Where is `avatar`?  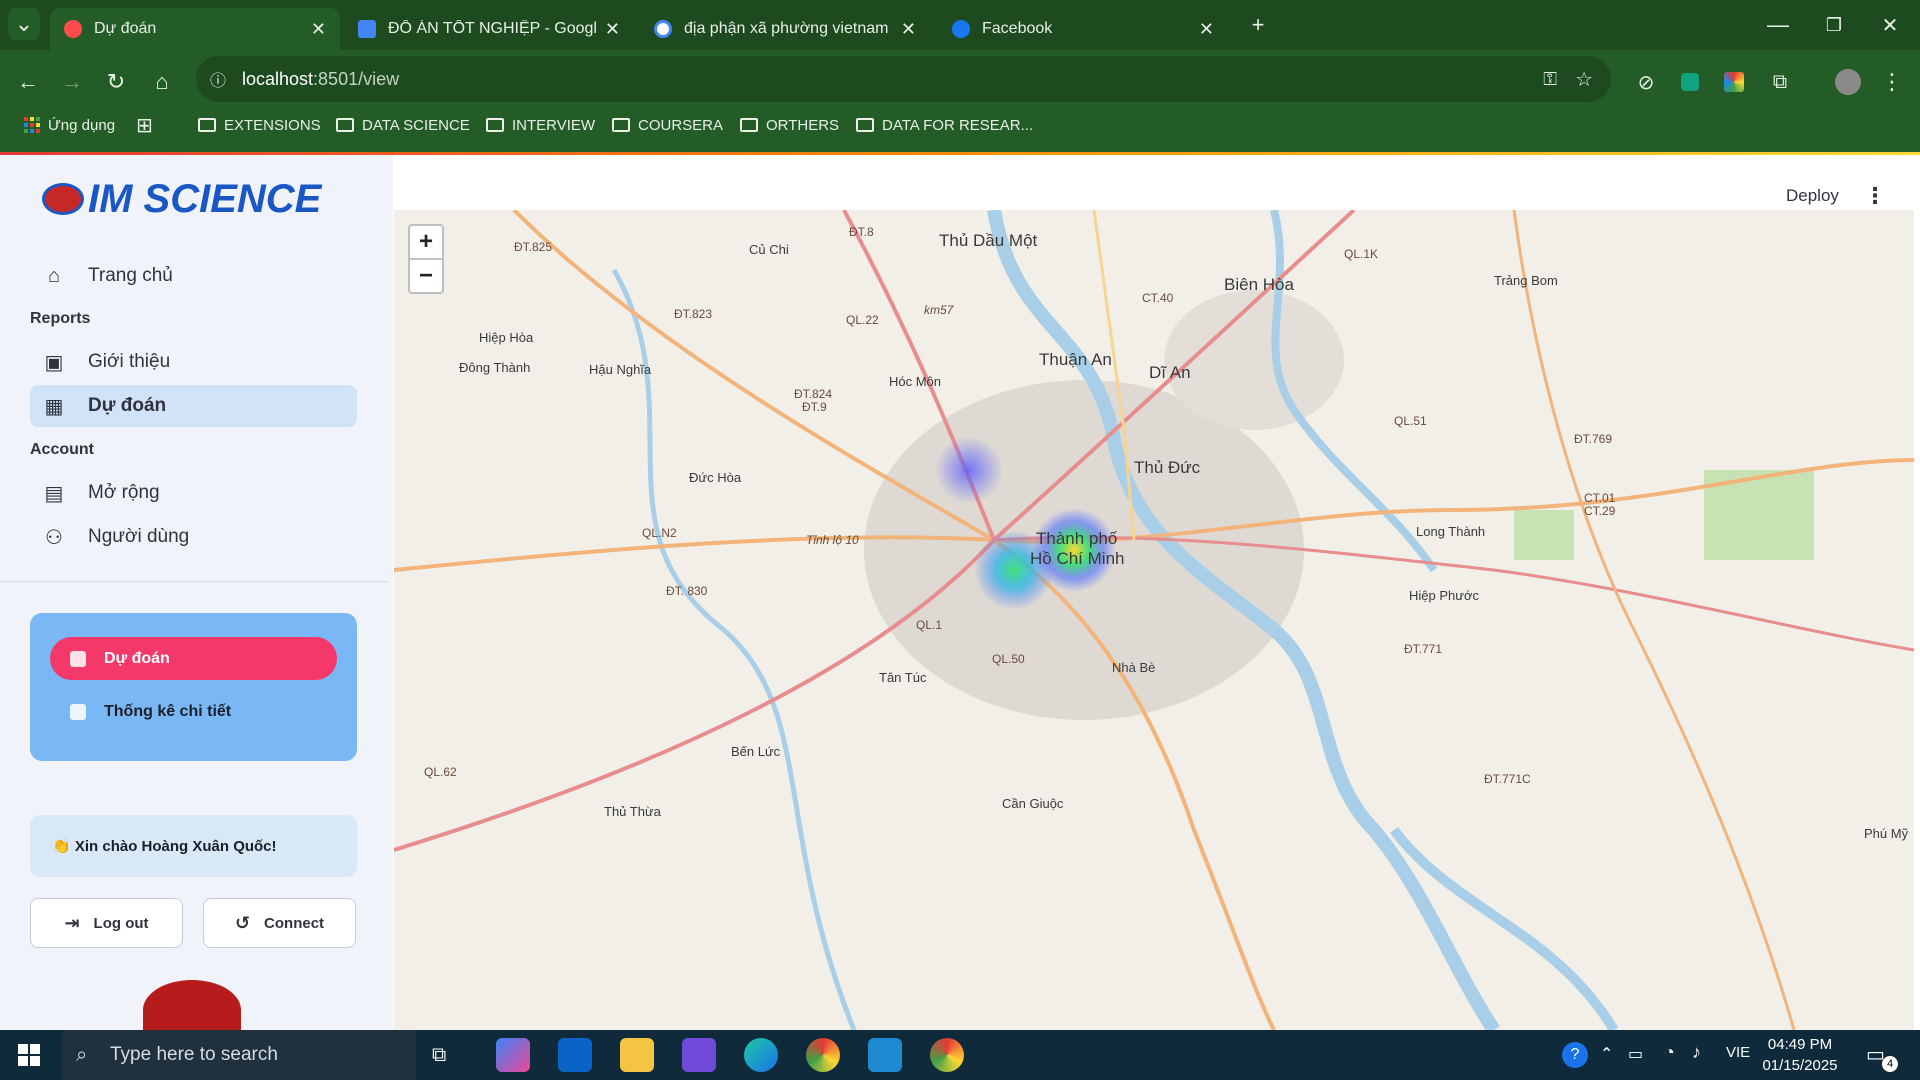 avatar is located at coordinates (1848, 82).